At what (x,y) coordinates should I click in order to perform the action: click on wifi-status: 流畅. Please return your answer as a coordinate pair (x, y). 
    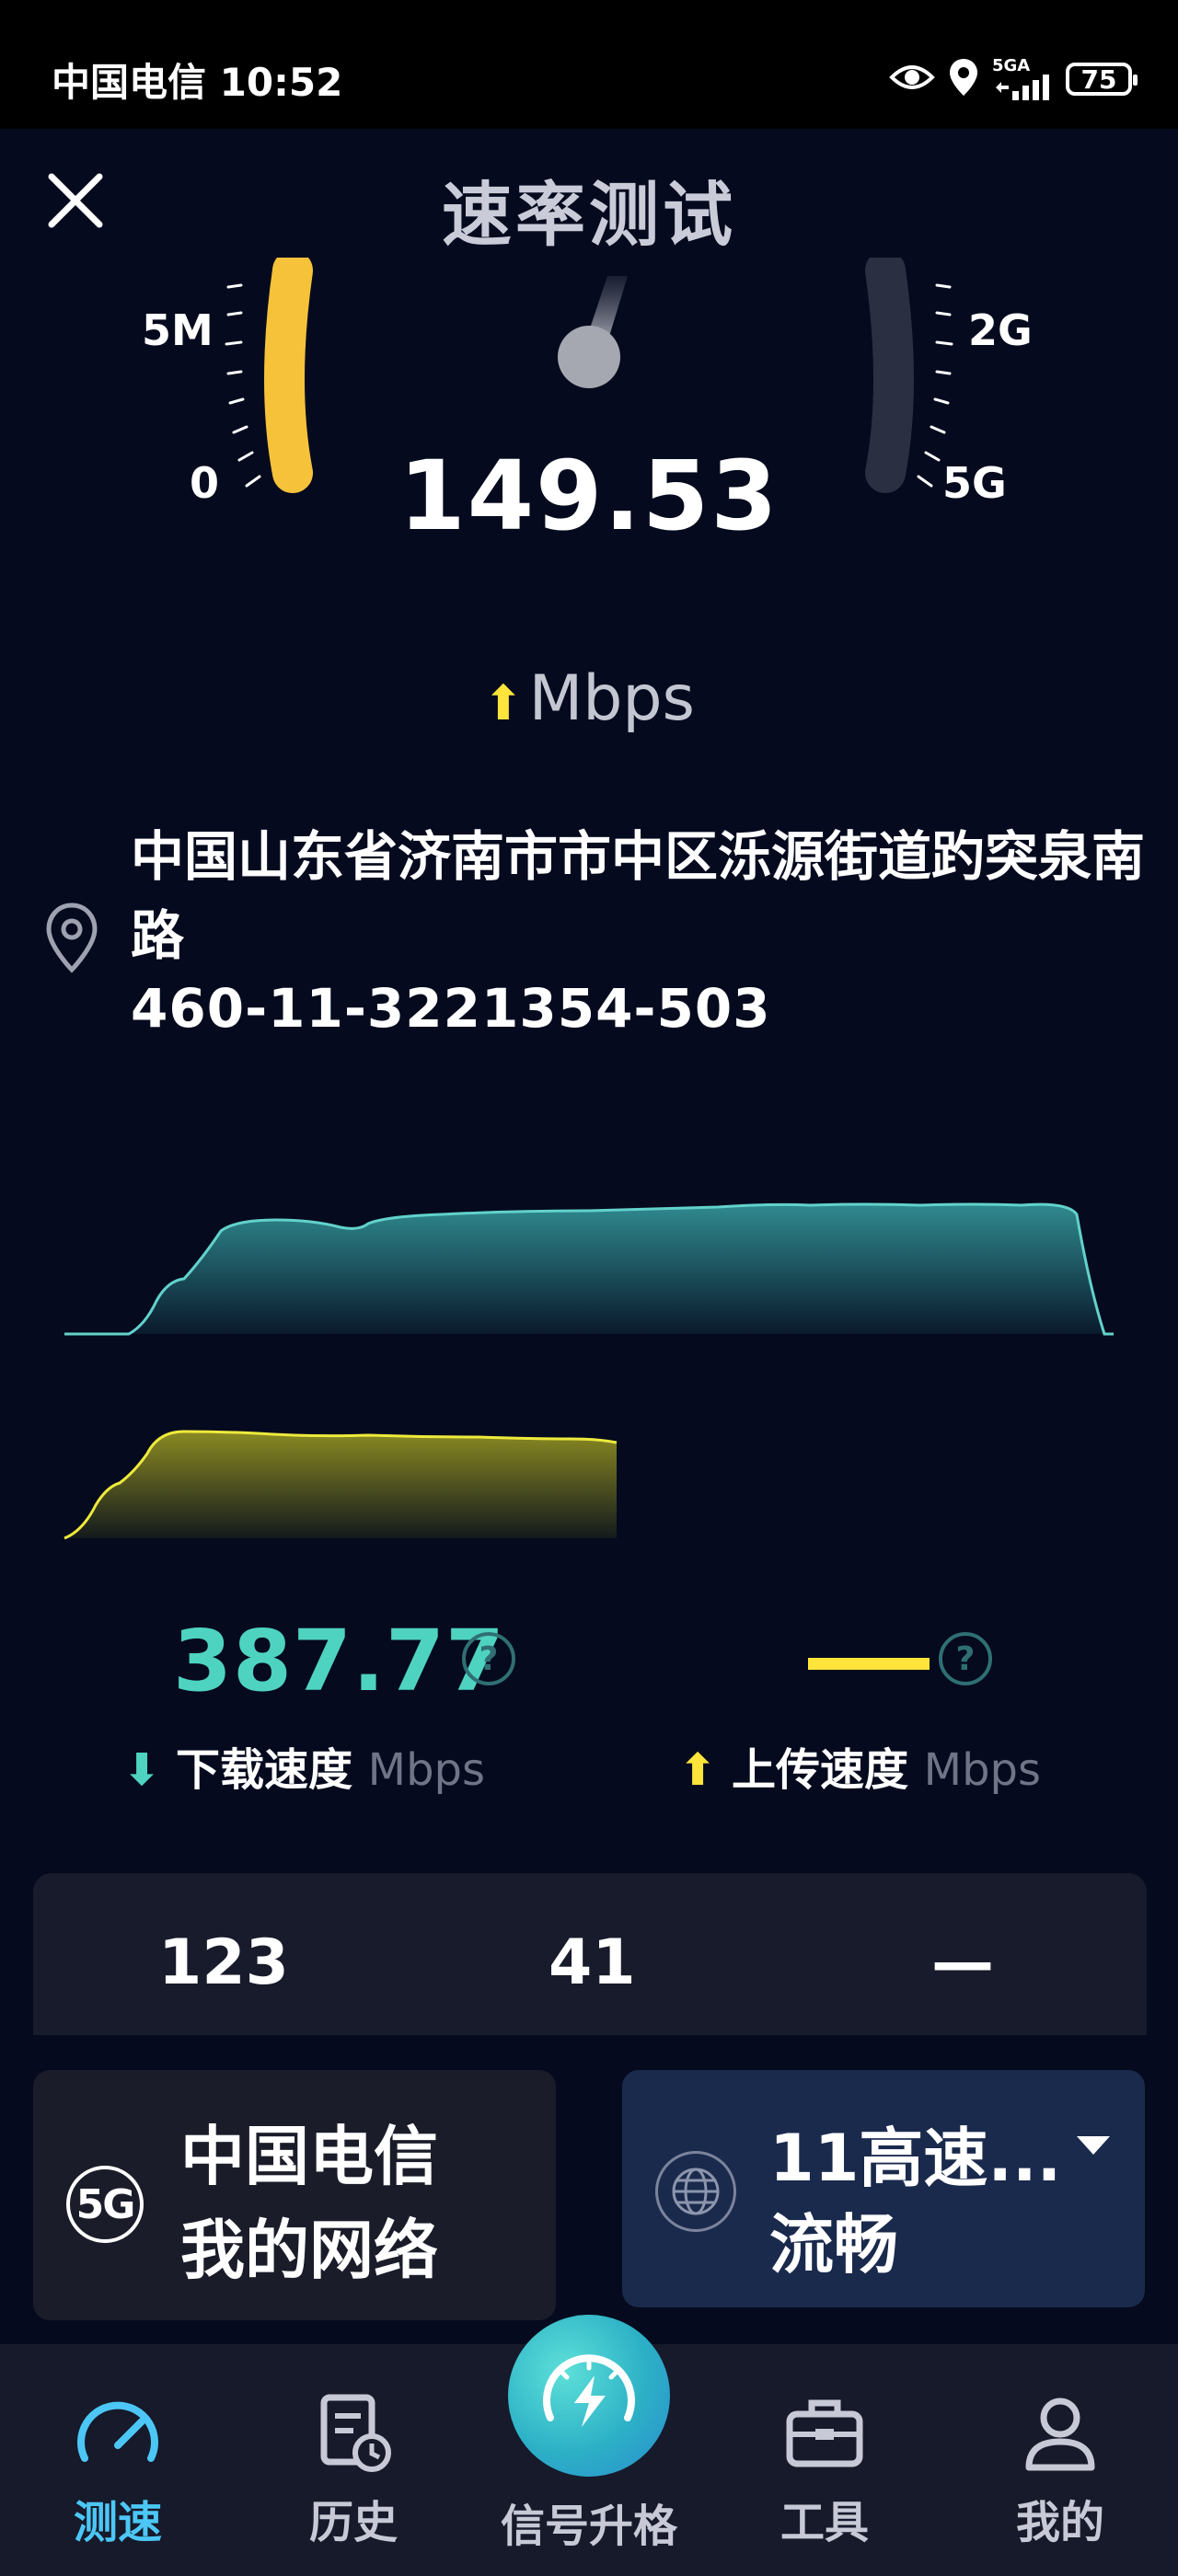
    Looking at the image, I should click on (834, 2245).